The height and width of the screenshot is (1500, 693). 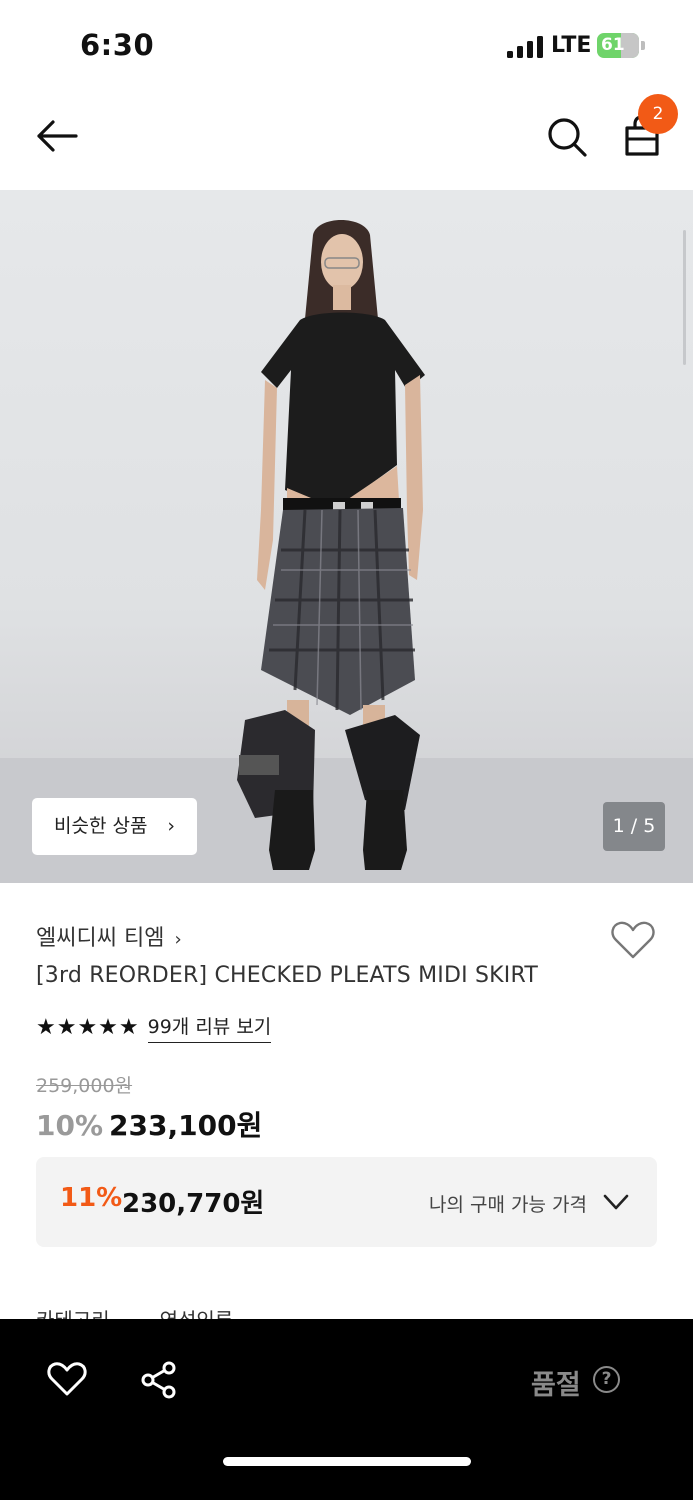 What do you see at coordinates (508, 1205) in the screenshot?
I see `best-price-label: 나의 구매 가능 가격` at bounding box center [508, 1205].